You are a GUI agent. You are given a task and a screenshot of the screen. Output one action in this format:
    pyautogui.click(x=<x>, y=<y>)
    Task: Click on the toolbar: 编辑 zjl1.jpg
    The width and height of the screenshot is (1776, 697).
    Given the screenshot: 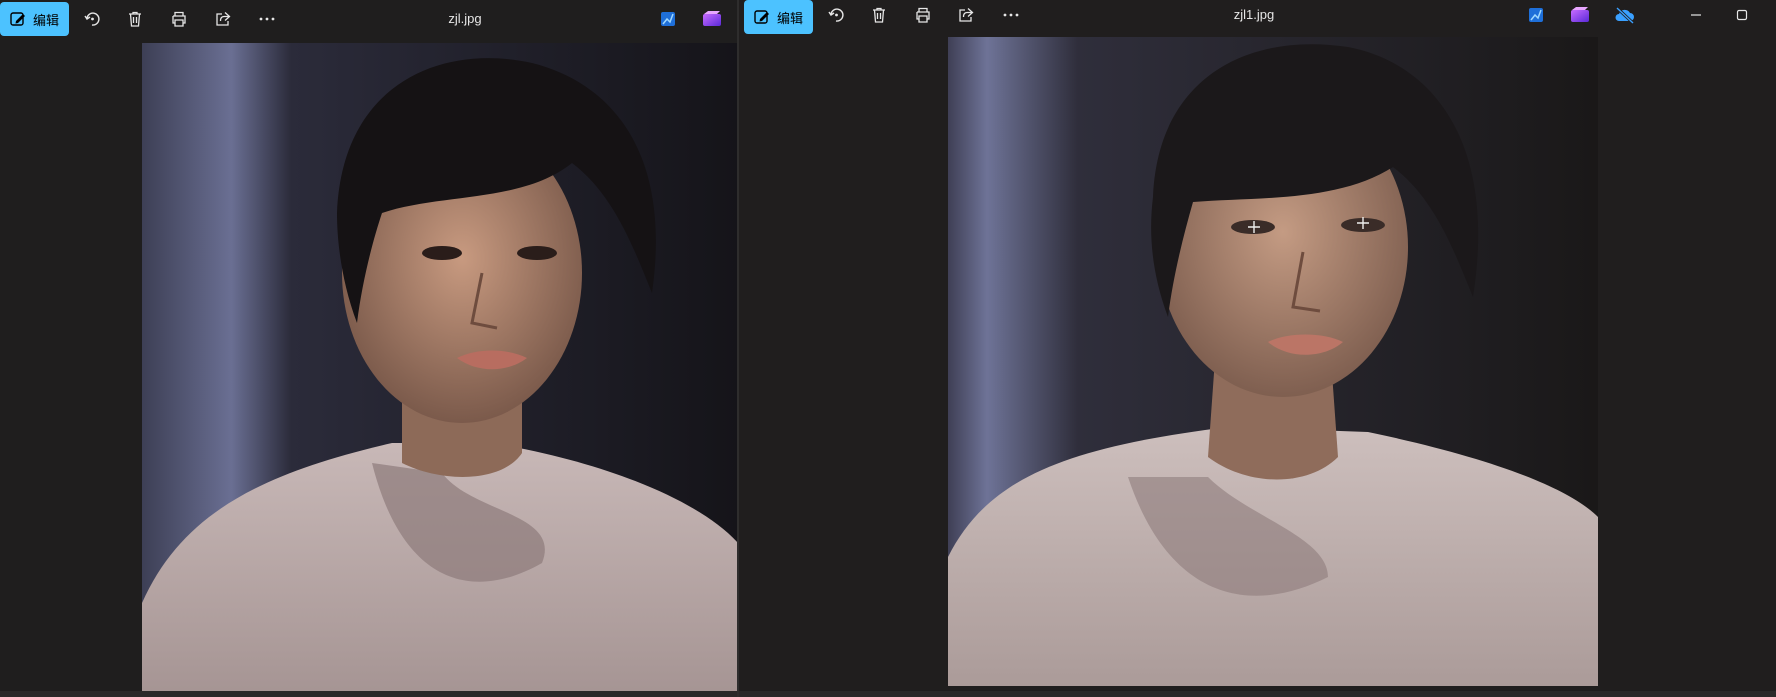 What is the action you would take?
    pyautogui.click(x=1257, y=20)
    